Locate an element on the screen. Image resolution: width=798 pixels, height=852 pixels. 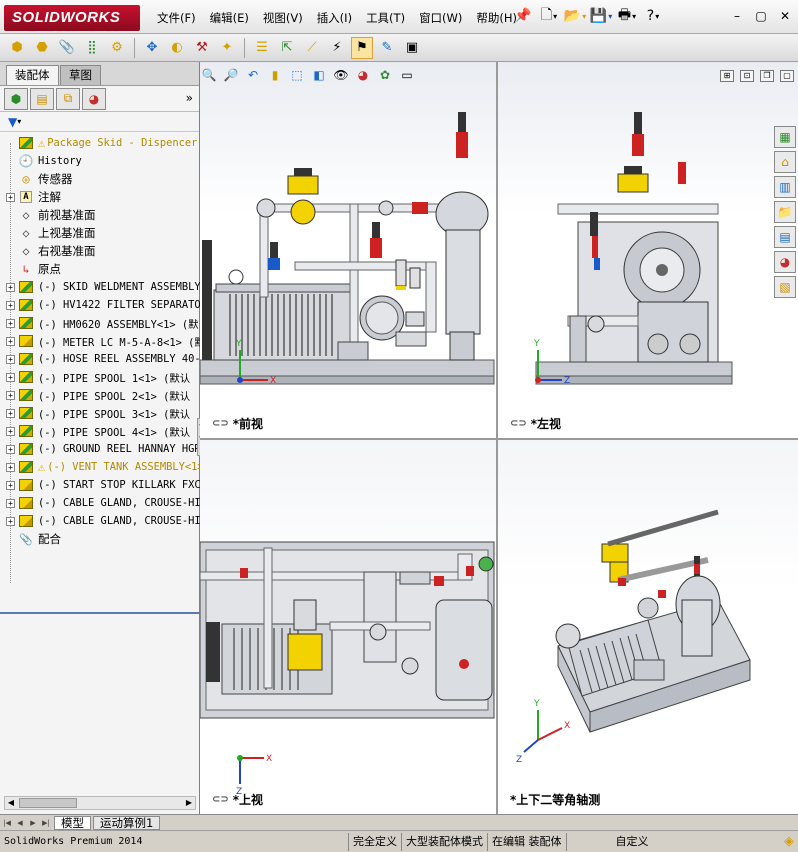
new-document-icon: 🗋 is located at coordinates (549, 16).